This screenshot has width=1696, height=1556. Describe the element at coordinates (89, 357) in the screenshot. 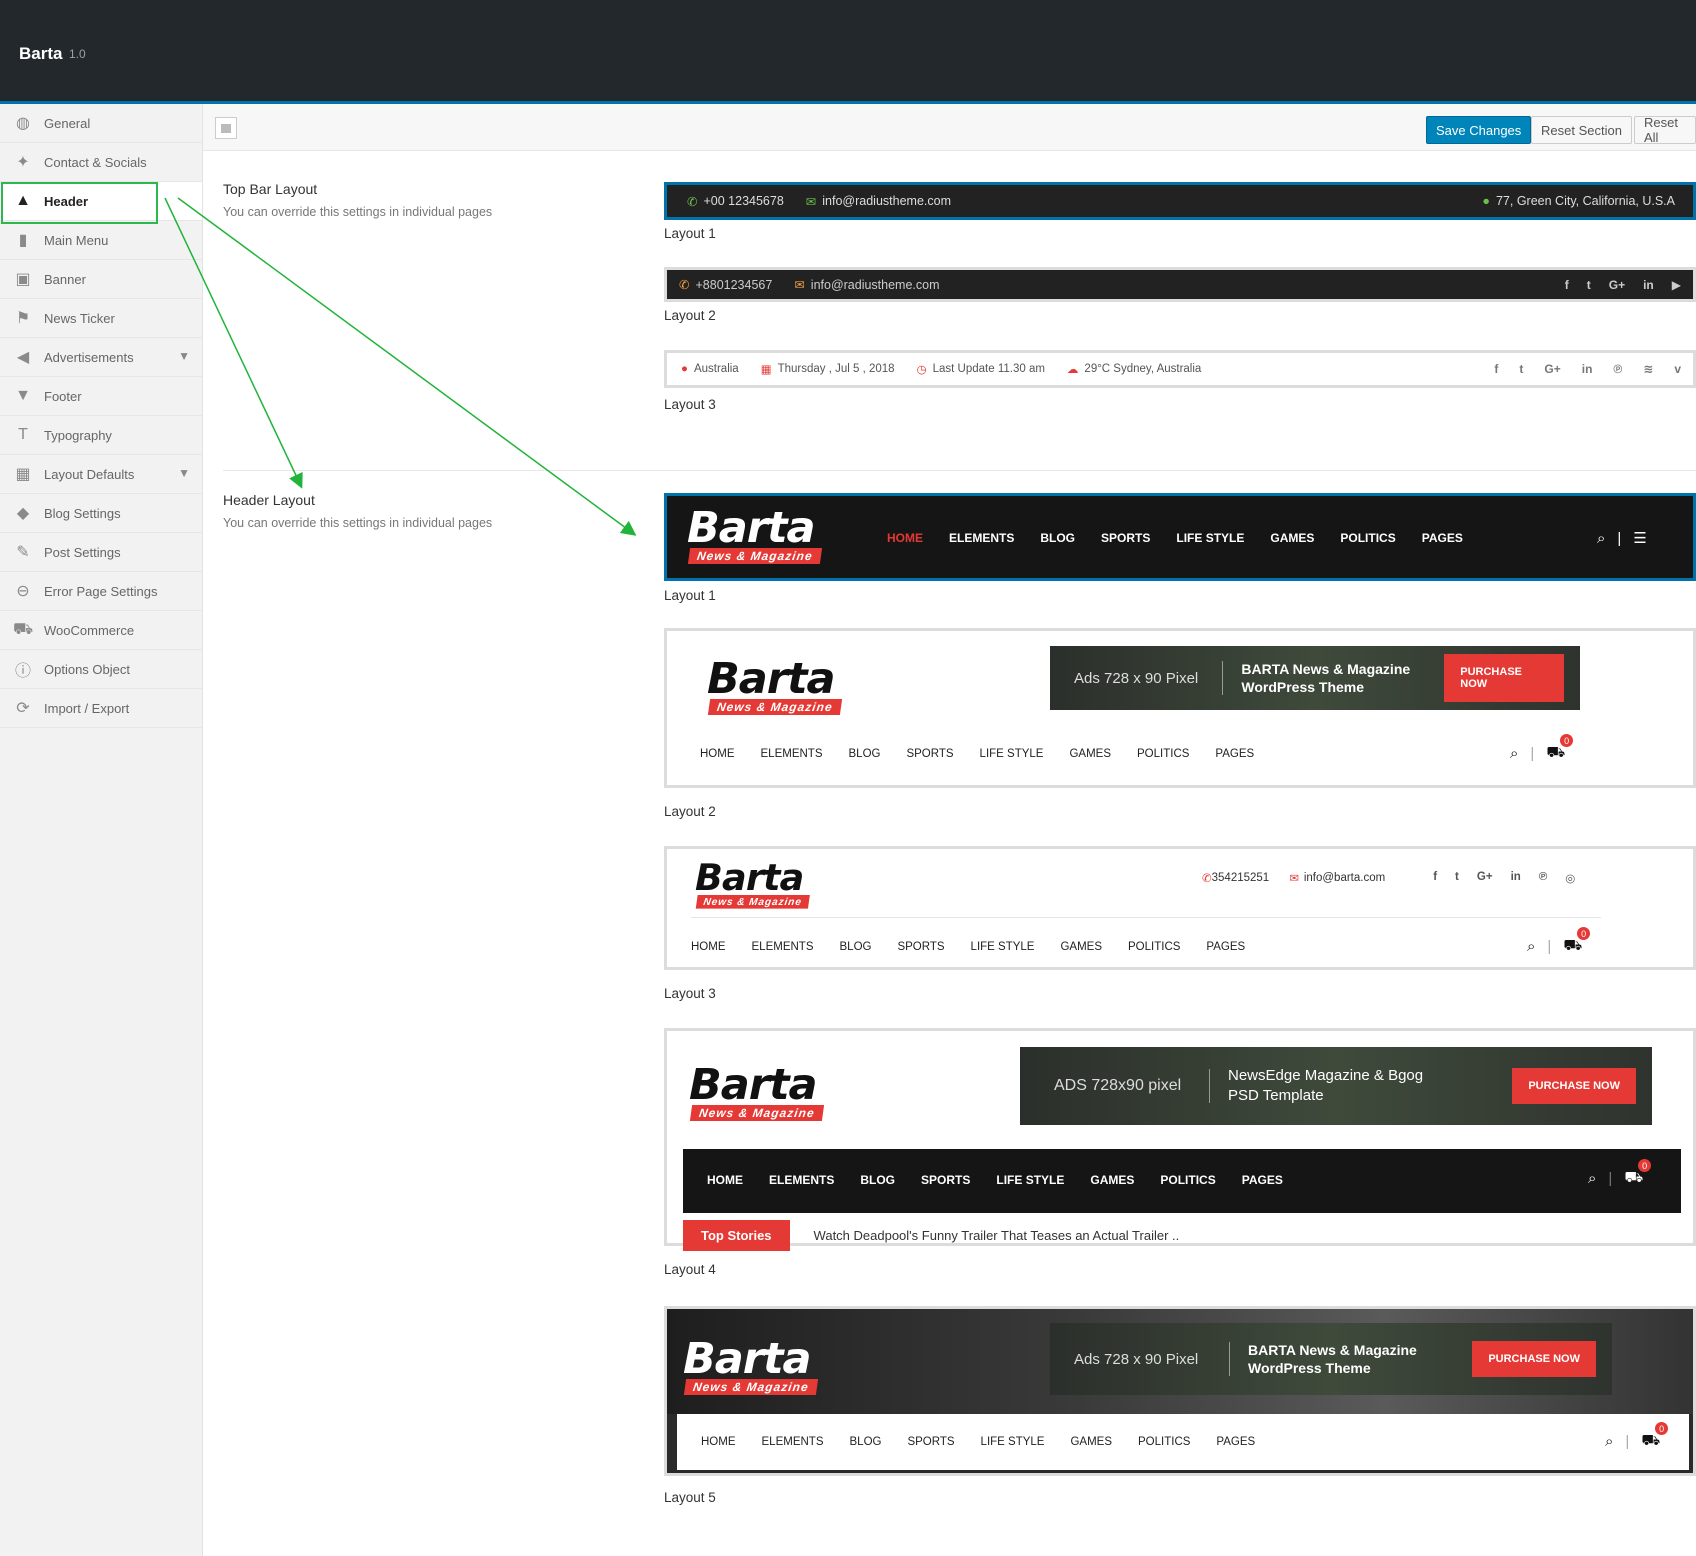

I see `sidebar-item-label: Advertisements` at that location.